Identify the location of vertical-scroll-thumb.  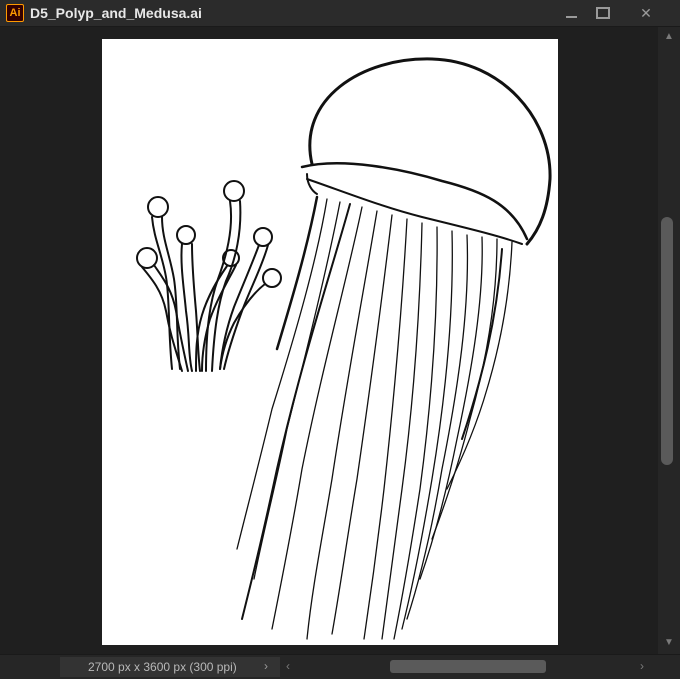
(667, 341).